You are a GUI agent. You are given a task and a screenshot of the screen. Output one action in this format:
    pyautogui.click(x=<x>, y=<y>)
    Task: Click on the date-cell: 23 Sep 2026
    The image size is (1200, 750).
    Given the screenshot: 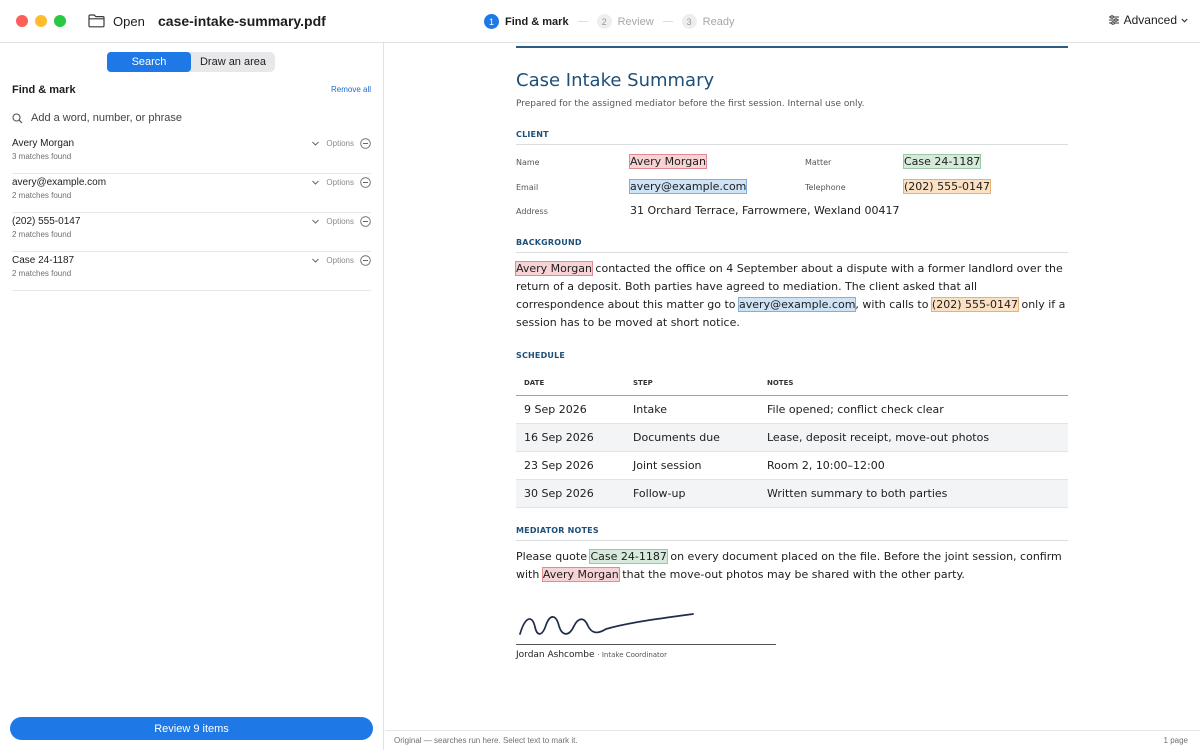 What is the action you would take?
    pyautogui.click(x=570, y=465)
    